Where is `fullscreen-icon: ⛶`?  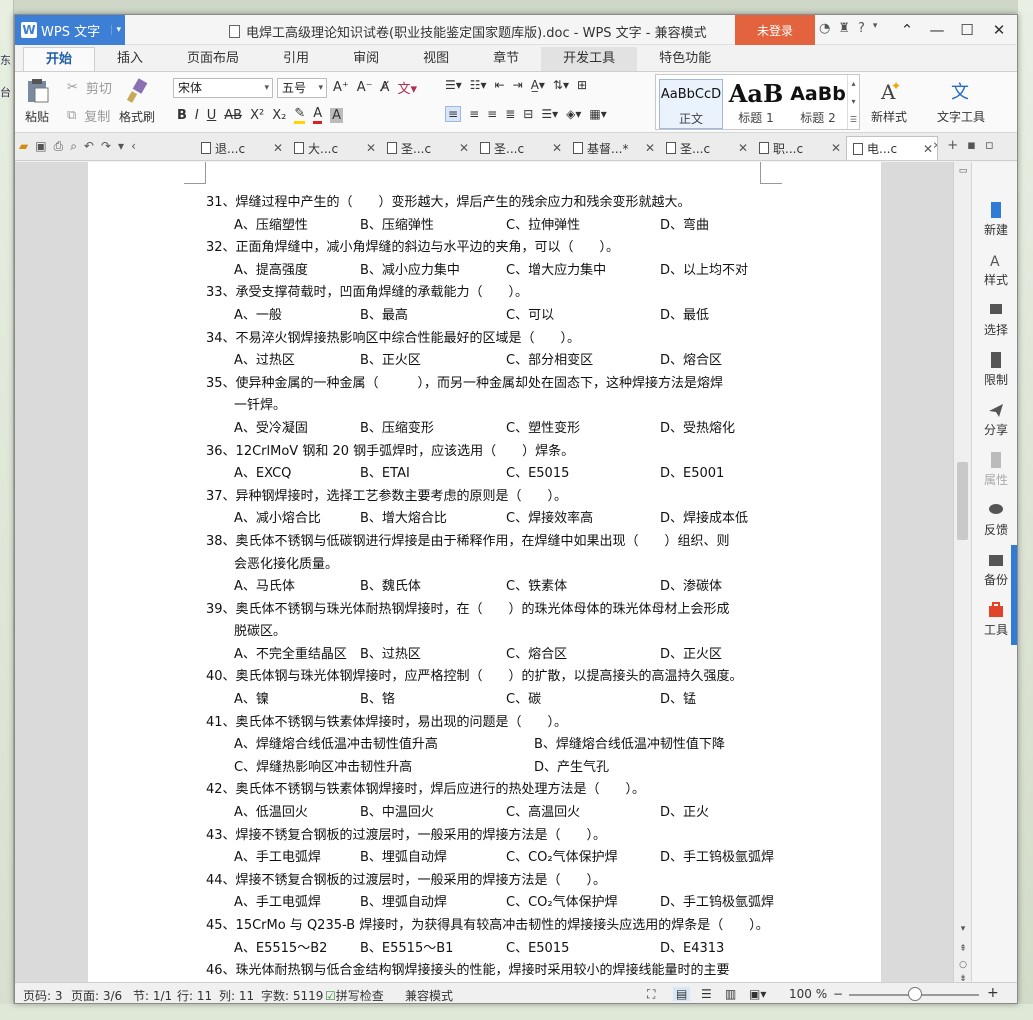 fullscreen-icon: ⛶ is located at coordinates (651, 994).